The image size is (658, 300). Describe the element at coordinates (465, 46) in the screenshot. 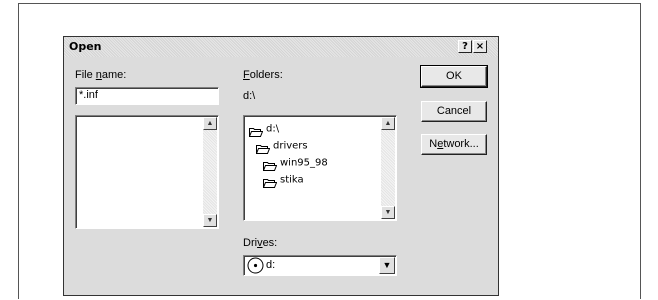

I see `help-button: ?` at that location.